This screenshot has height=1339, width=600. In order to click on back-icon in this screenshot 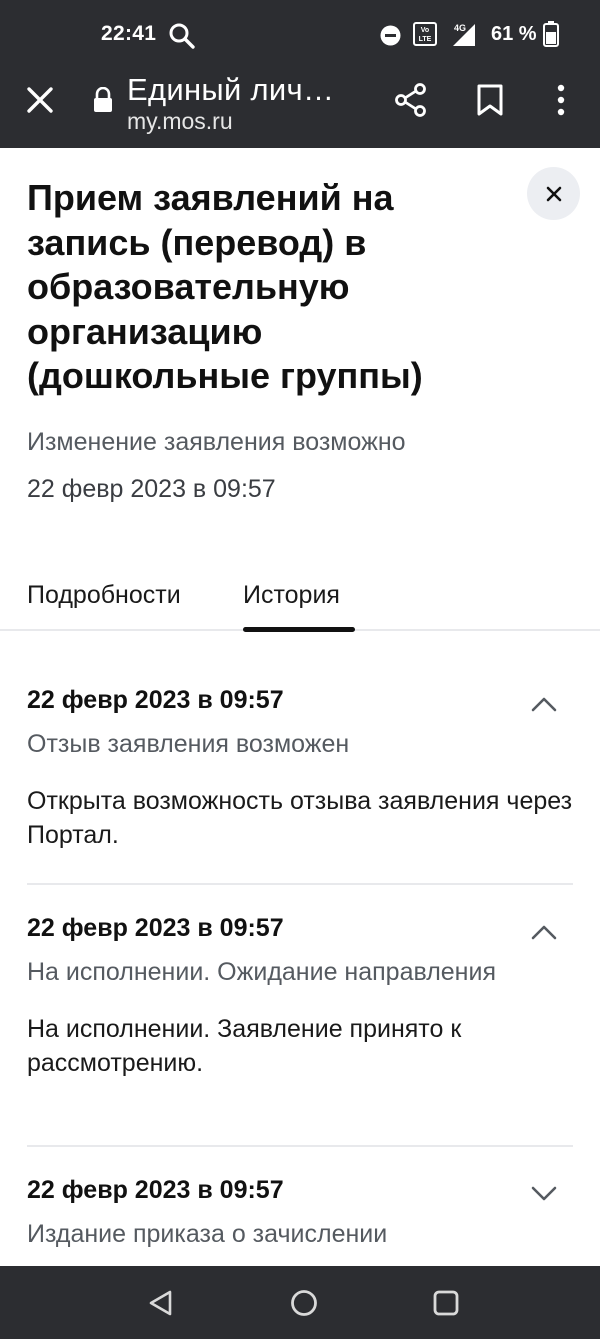, I will do `click(161, 1303)`.